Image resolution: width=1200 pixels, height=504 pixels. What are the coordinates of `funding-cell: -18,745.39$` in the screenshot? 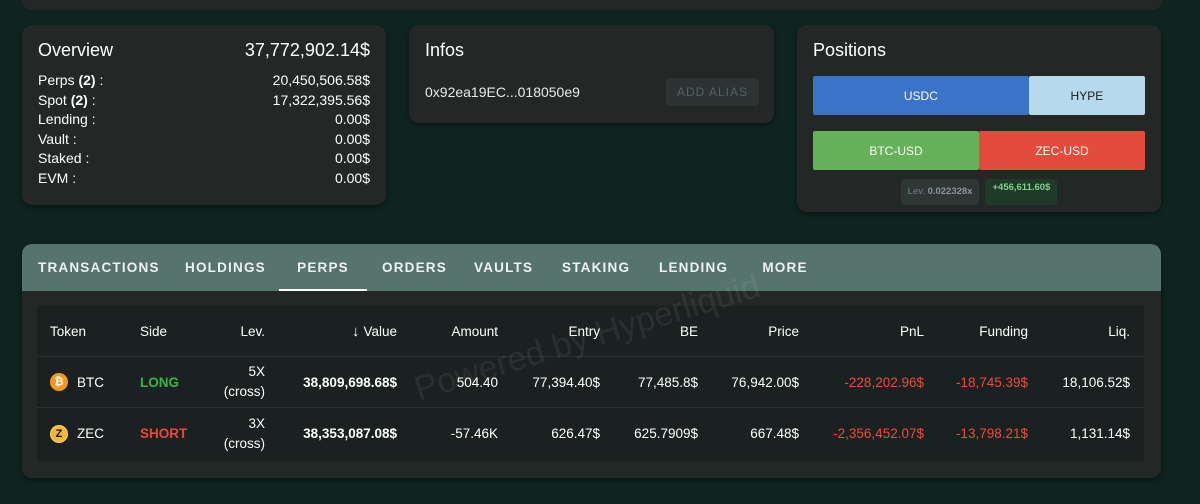 It's located at (991, 382).